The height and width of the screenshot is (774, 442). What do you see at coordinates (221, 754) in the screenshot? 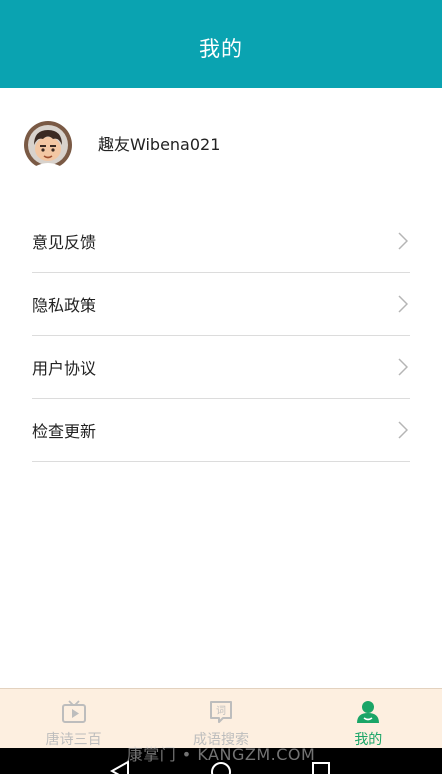
I see `watermark: 康掌门 • KANGZM.COM` at bounding box center [221, 754].